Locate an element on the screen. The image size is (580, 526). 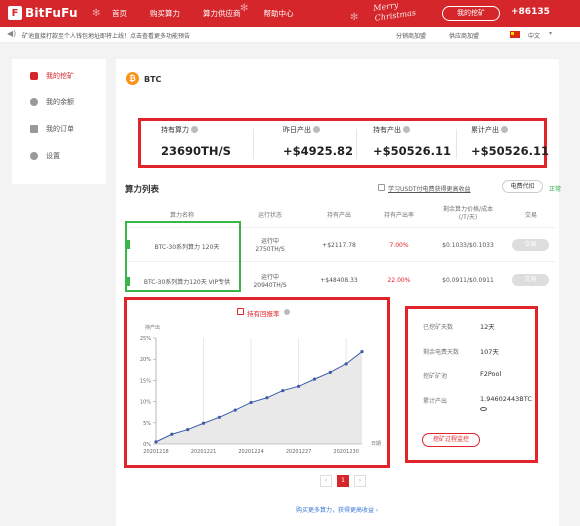
column-header-output: 持有产出 is located at coordinates (338, 215).